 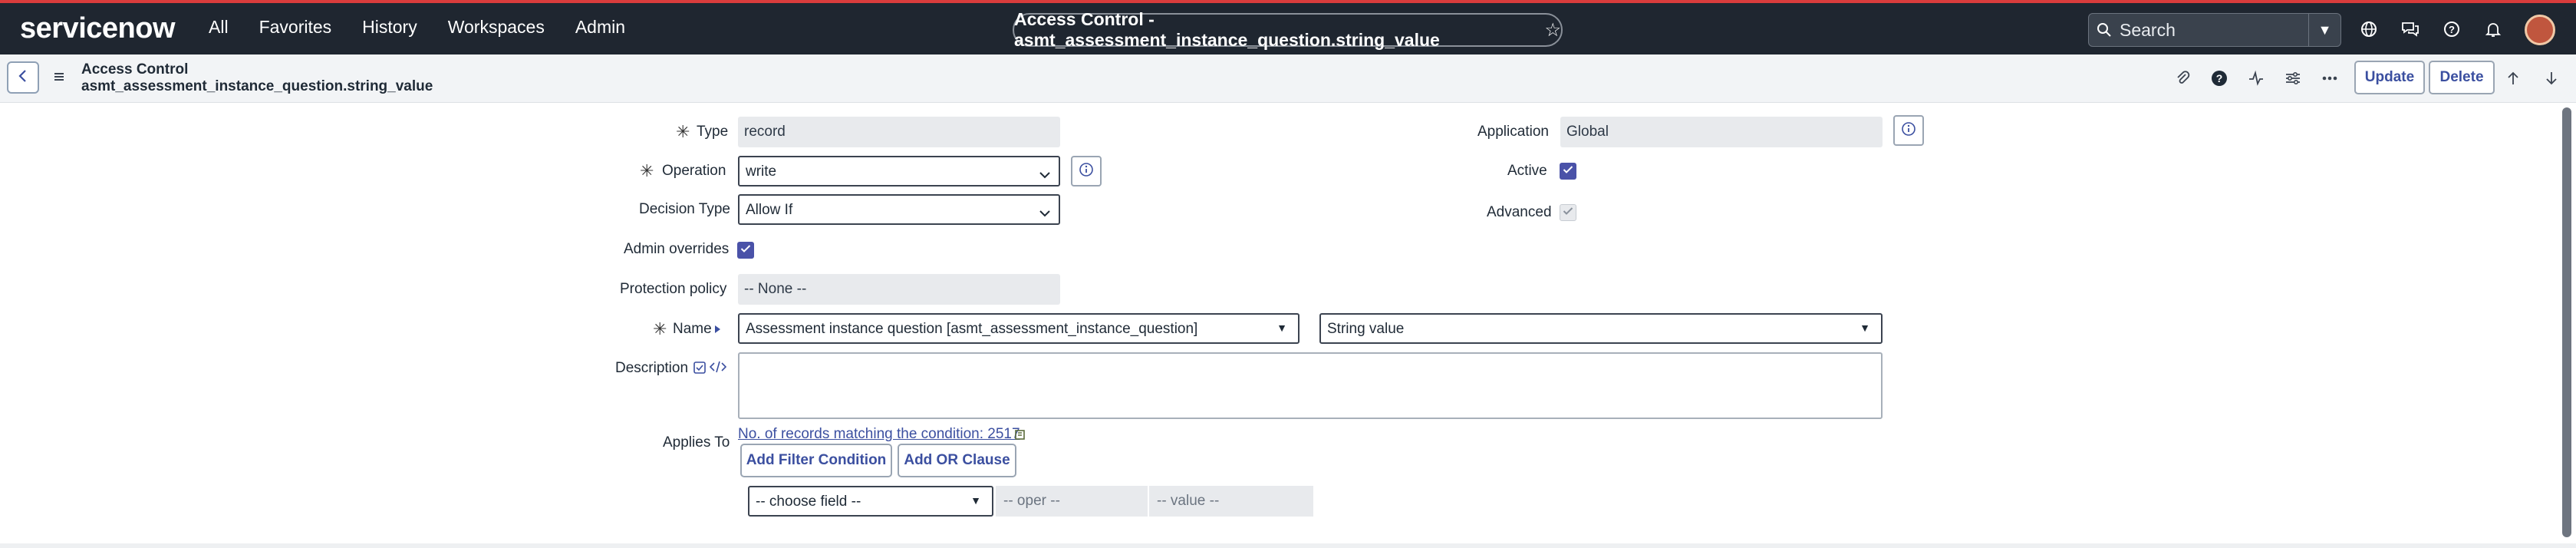 I want to click on question-icon: ?, so click(x=2219, y=78).